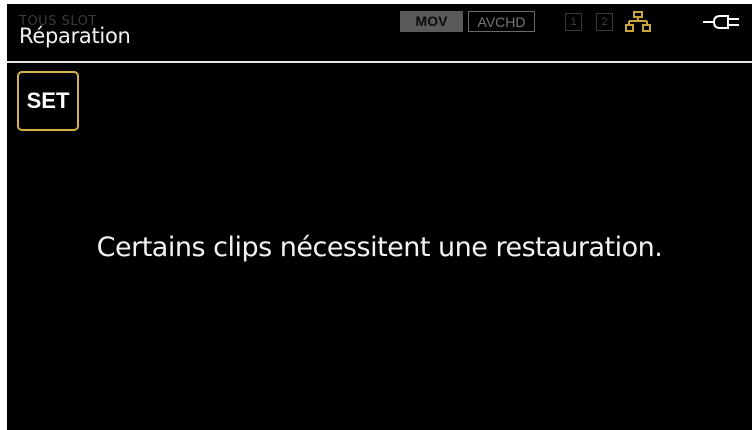 The width and height of the screenshot is (753, 430). I want to click on format-mov-badge: MOV, so click(431, 21).